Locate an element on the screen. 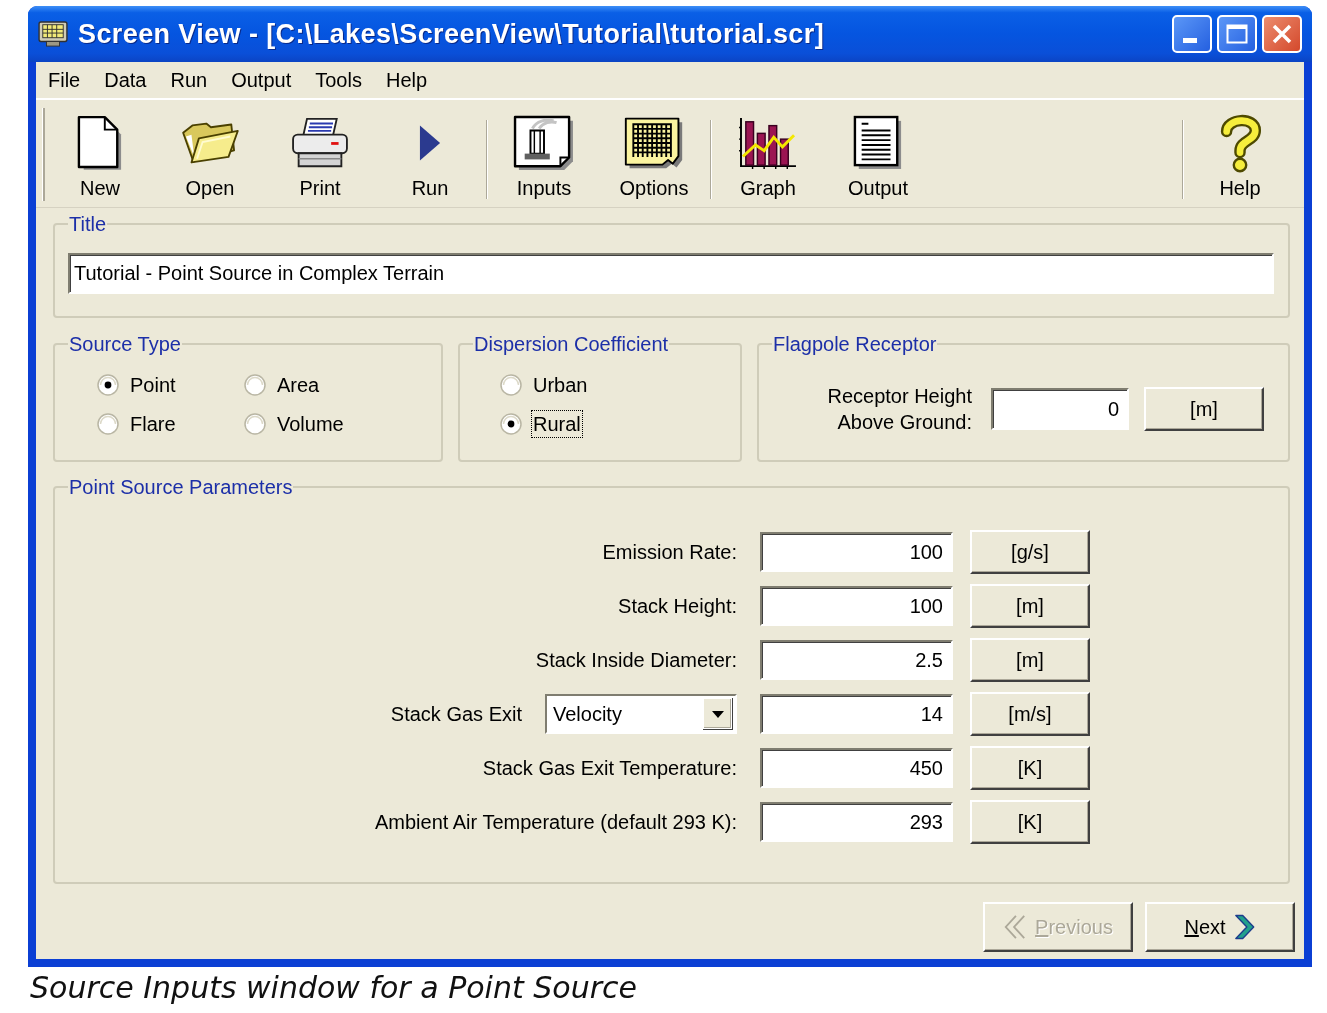 The width and height of the screenshot is (1327, 1013). minimize-button is located at coordinates (1192, 34).